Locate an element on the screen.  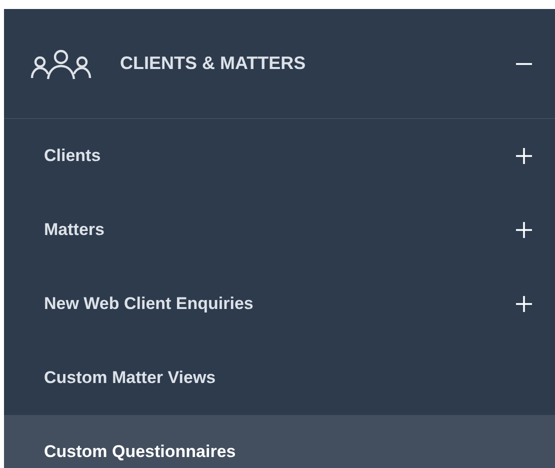
menu-item: Custom Questionnaires is located at coordinates (279, 441).